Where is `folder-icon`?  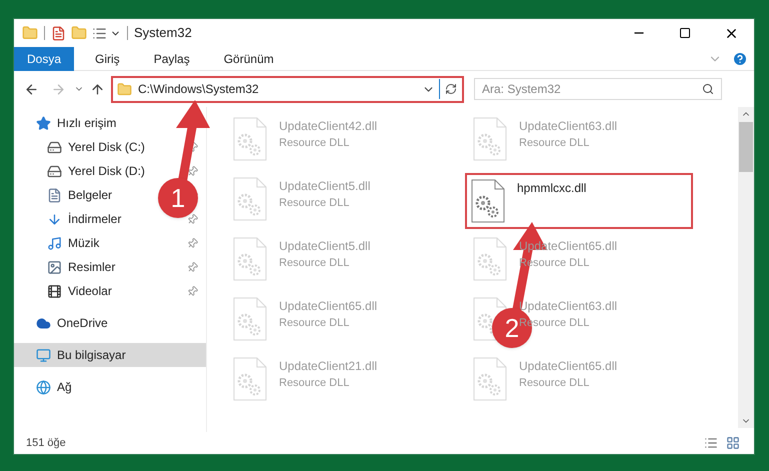
folder-icon is located at coordinates (124, 89).